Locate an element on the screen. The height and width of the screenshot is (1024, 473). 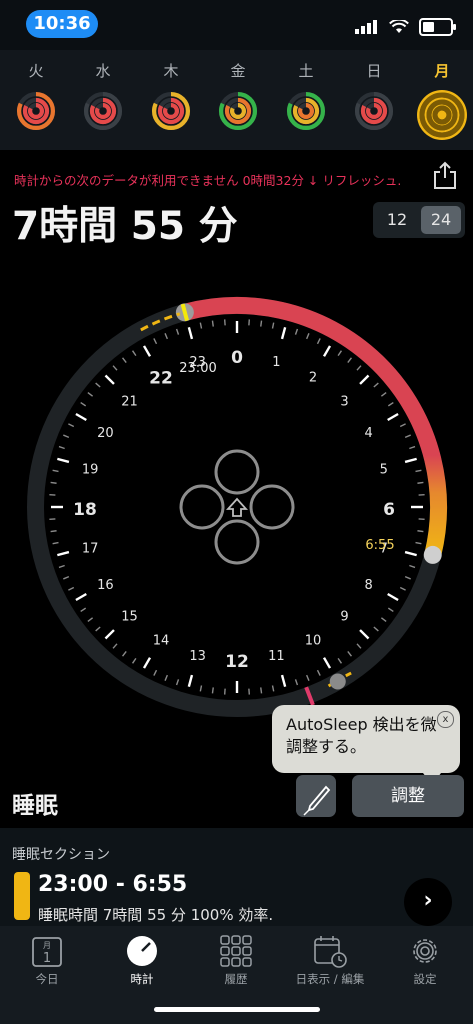
data-unavailable-message: 時計からの次のデータが利用できません 0時間32分 ↓ リフレッシュ. is located at coordinates (207, 179).